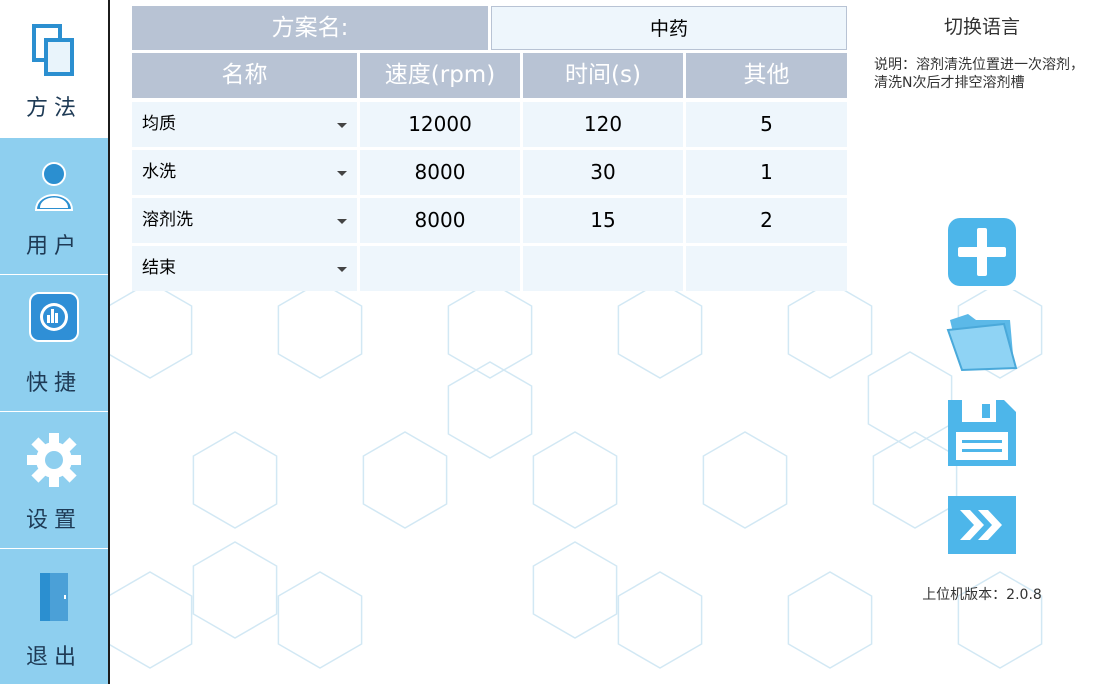  I want to click on sidebar-item-label: 方法, so click(53, 108).